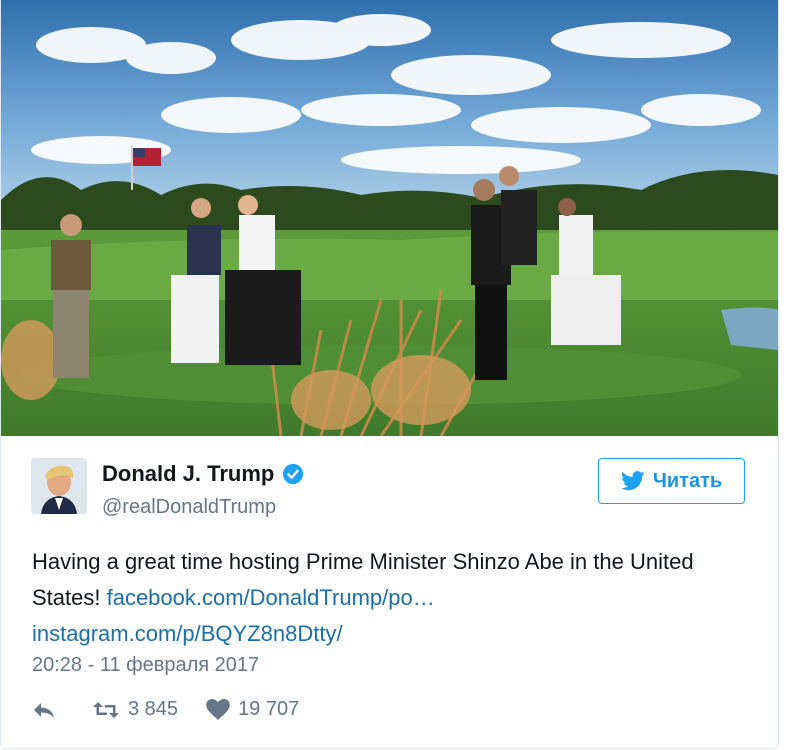 This screenshot has width=789, height=750. I want to click on follow-button: Читать, so click(671, 481).